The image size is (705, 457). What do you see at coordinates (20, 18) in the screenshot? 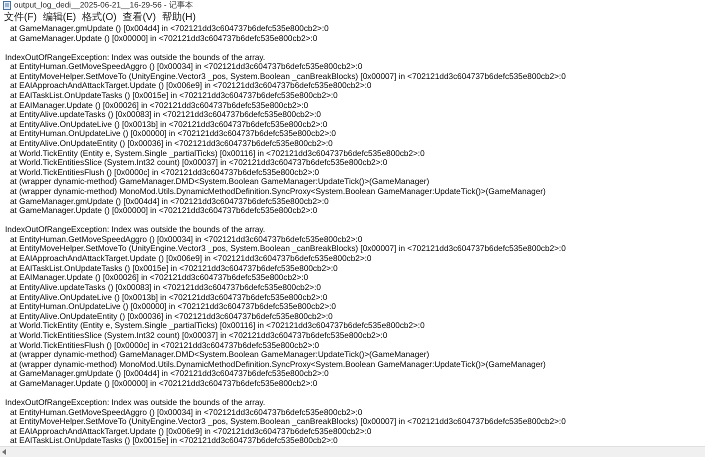
I see `menu-item: 文件(F)` at bounding box center [20, 18].